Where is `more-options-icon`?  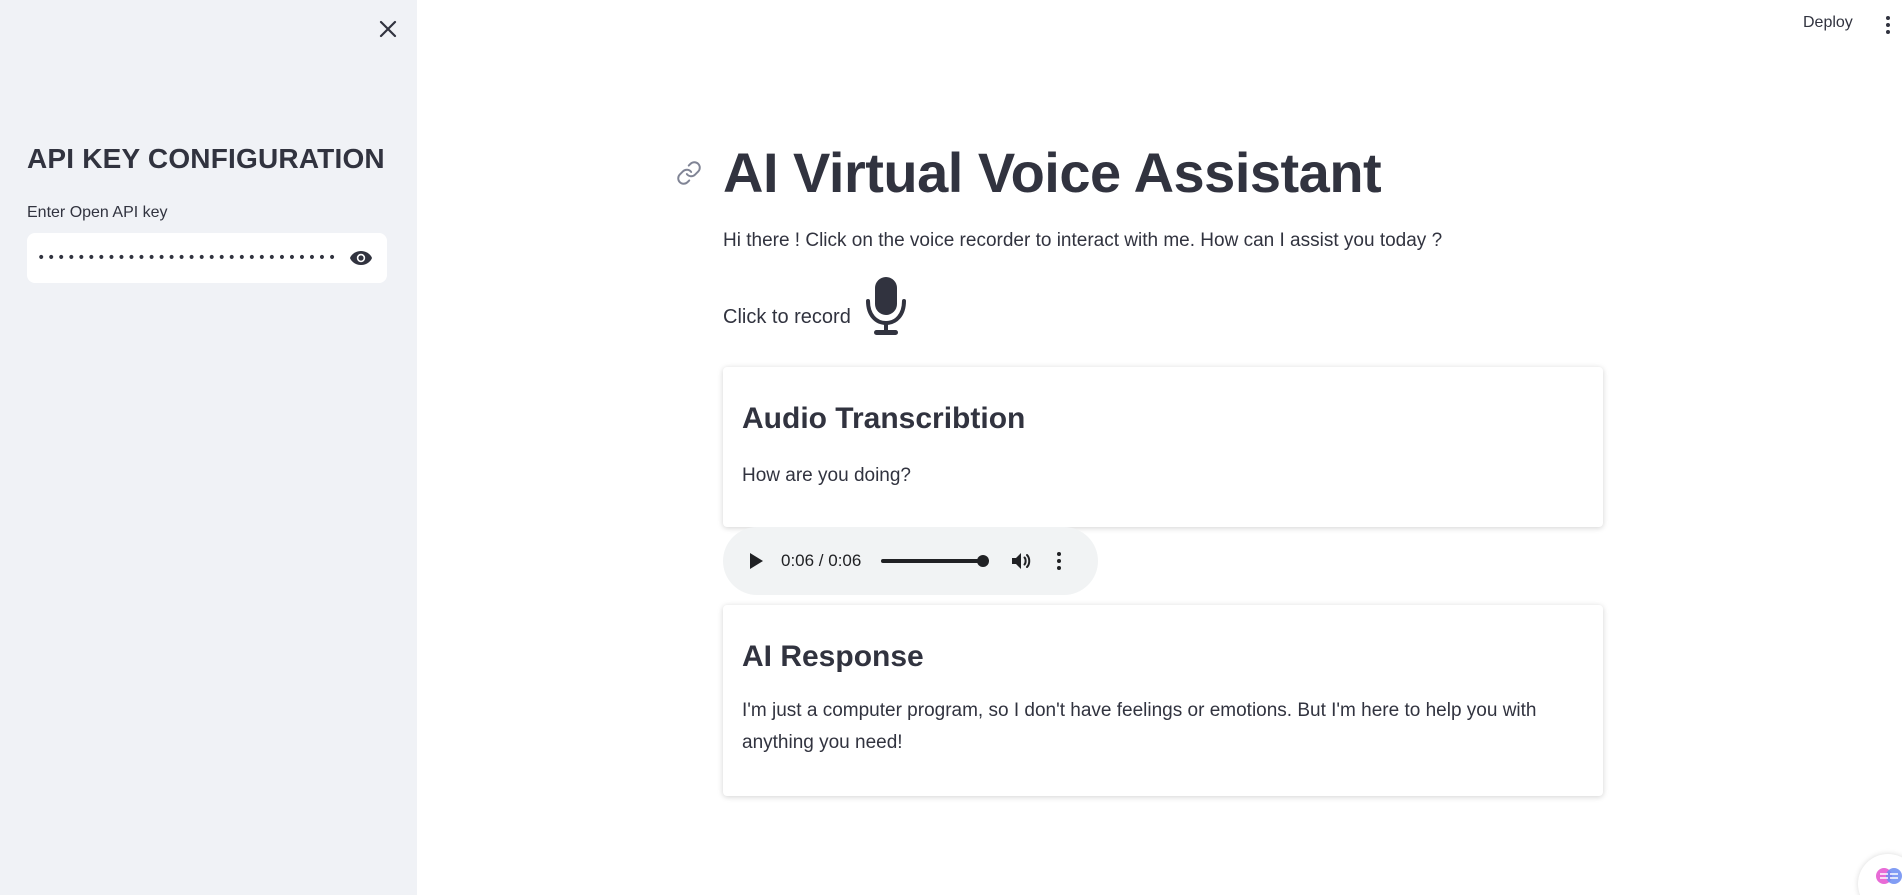 more-options-icon is located at coordinates (1059, 554).